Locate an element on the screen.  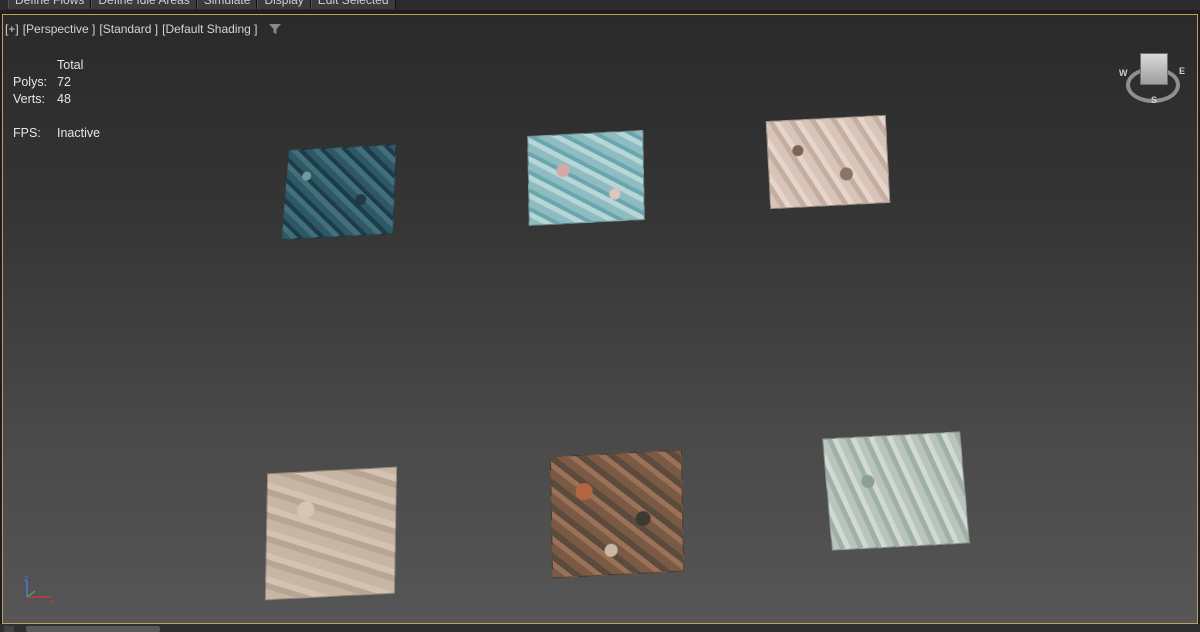
scroll-left-arrow is located at coordinates (9, 629).